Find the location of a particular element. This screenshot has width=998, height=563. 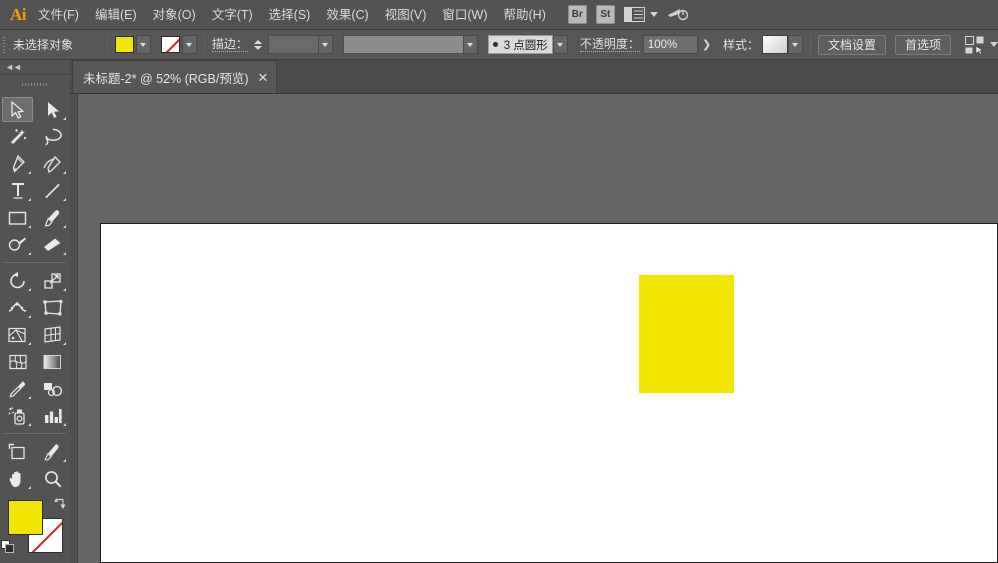

slice-tool is located at coordinates (52, 451).